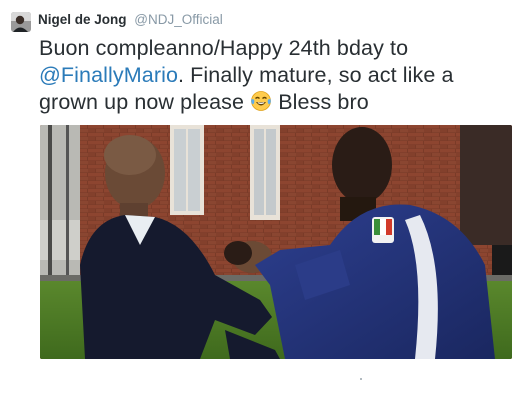 Image resolution: width=520 pixels, height=404 pixels. I want to click on author-handle: @NDJ_Official, so click(178, 19).